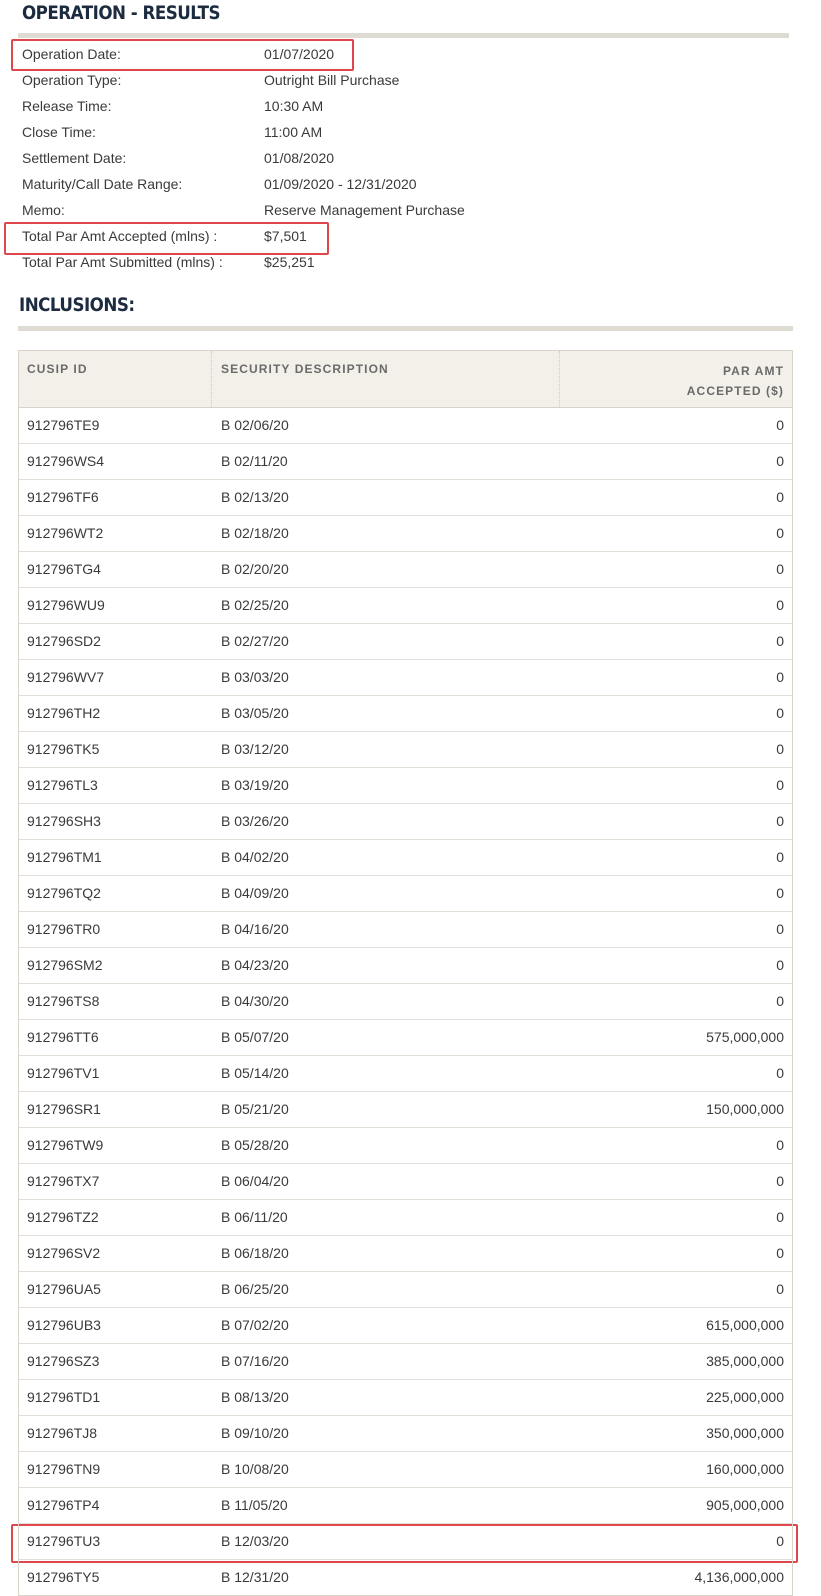 This screenshot has width=821, height=1596. Describe the element at coordinates (405, 1542) in the screenshot. I see `table-row: 912796TU3 B 12/03/20 0` at that location.